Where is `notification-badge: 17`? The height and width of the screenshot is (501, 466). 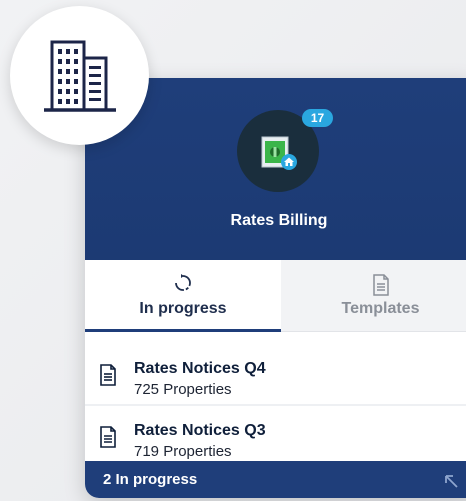
notification-badge: 17 is located at coordinates (317, 118).